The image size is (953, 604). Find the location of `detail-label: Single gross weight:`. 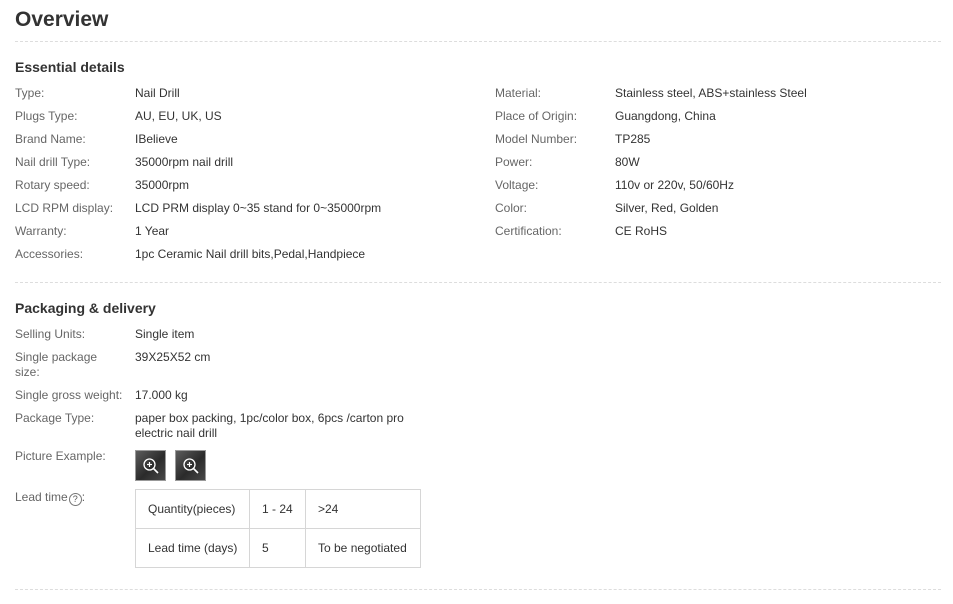

detail-label: Single gross weight: is located at coordinates (69, 395).